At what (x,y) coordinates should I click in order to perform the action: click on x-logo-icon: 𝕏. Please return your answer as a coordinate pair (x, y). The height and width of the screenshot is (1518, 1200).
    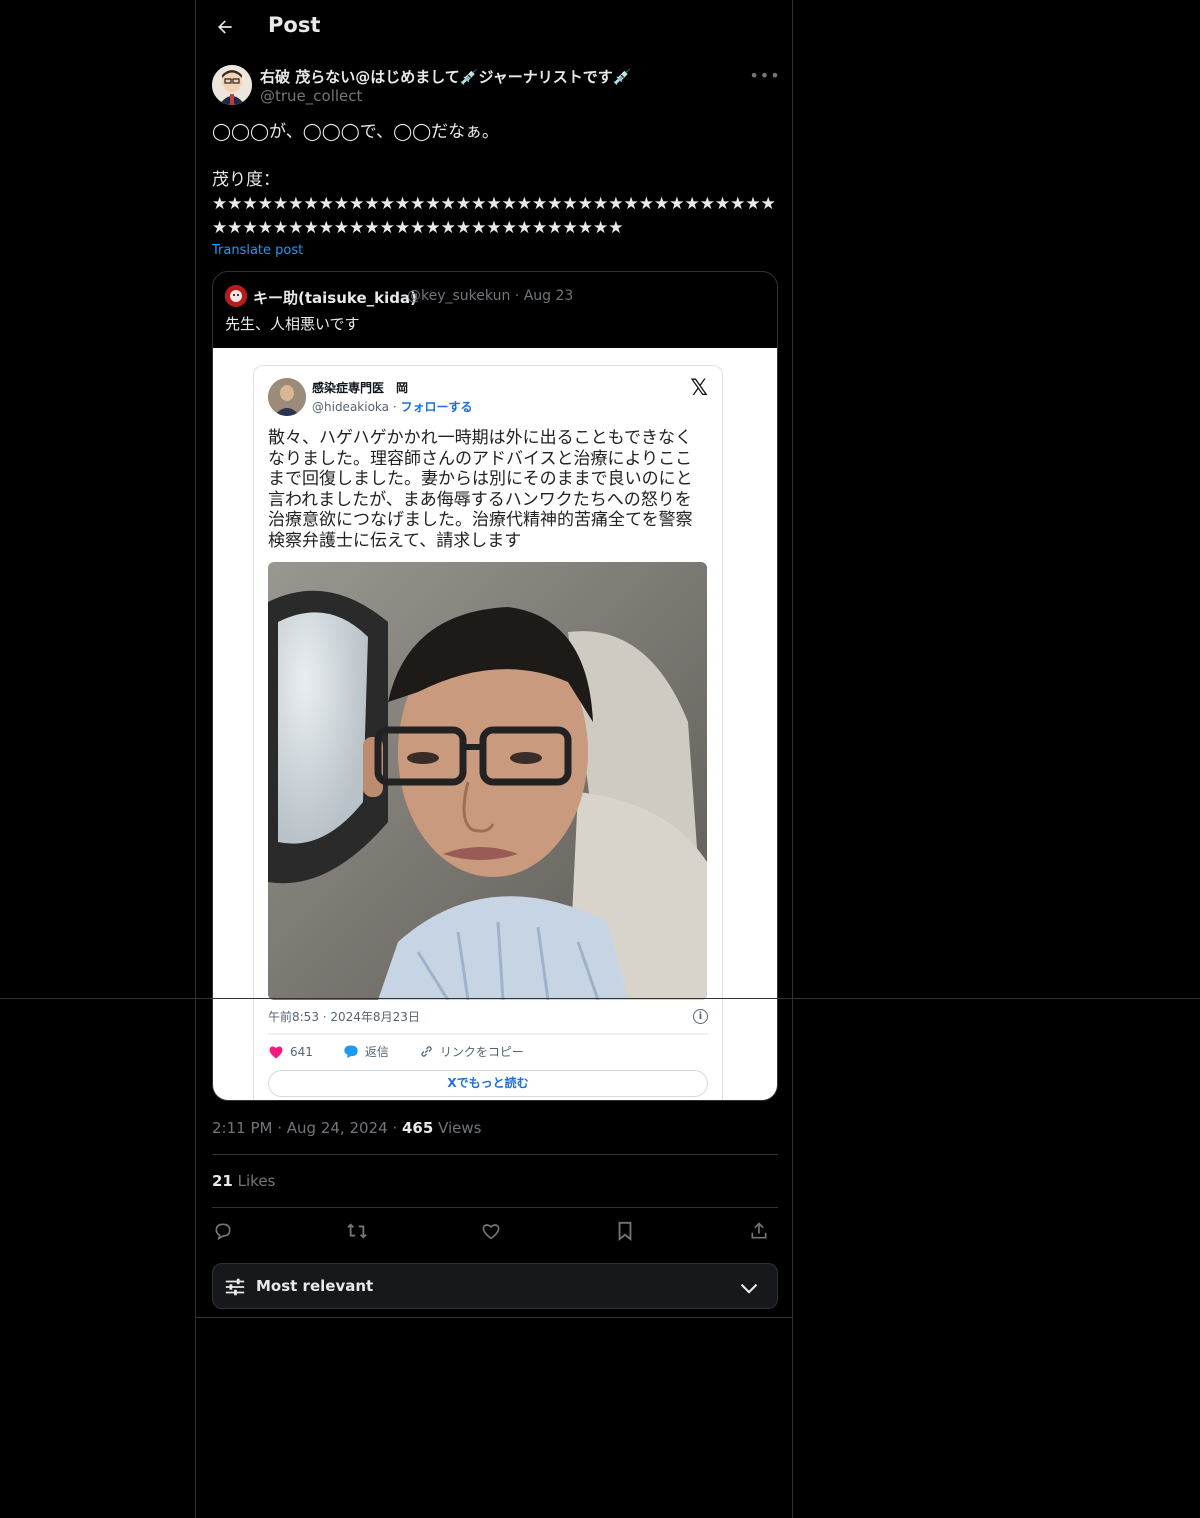
    Looking at the image, I should click on (699, 388).